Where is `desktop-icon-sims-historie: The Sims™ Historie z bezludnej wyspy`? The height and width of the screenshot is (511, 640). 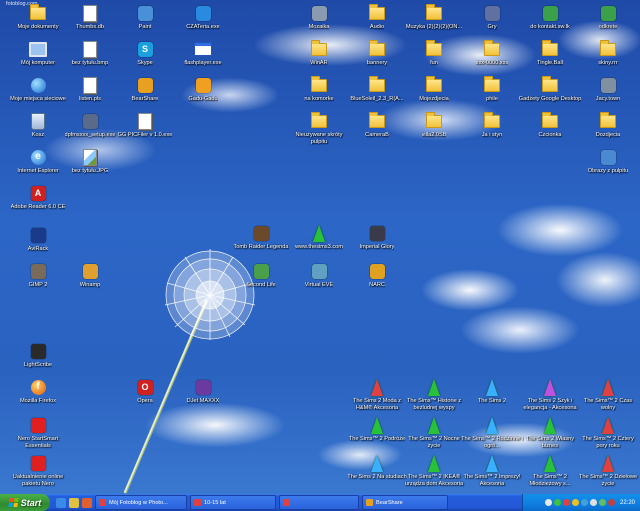 desktop-icon-sims-historie: The Sims™ Historie z bezludnej wyspy is located at coordinates (434, 394).